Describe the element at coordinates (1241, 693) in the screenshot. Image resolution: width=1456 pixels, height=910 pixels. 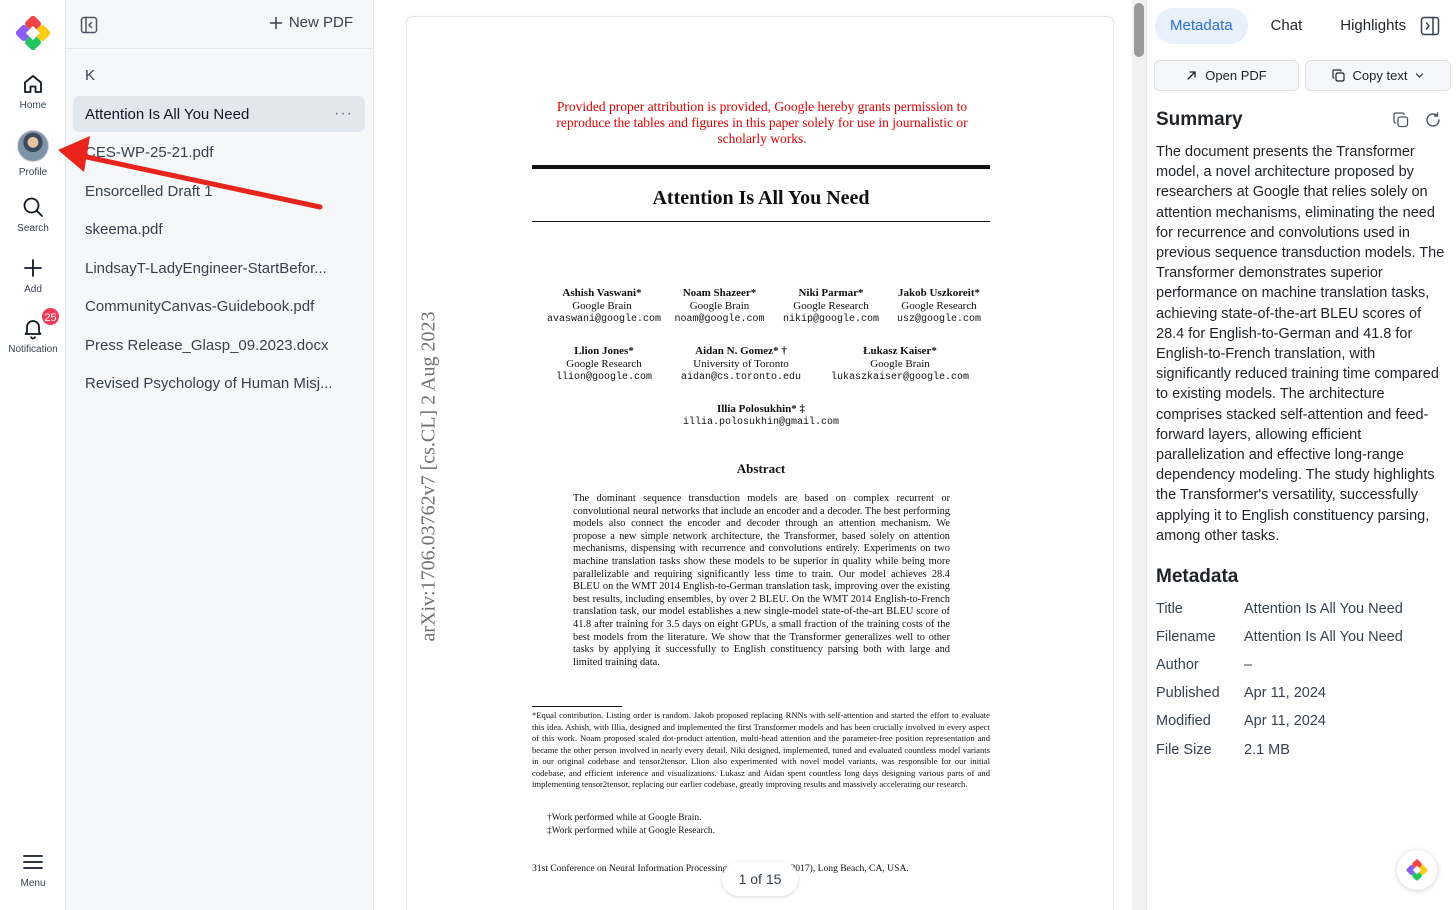
I see `metadata-row-published: Published Apr 11, 2024` at that location.